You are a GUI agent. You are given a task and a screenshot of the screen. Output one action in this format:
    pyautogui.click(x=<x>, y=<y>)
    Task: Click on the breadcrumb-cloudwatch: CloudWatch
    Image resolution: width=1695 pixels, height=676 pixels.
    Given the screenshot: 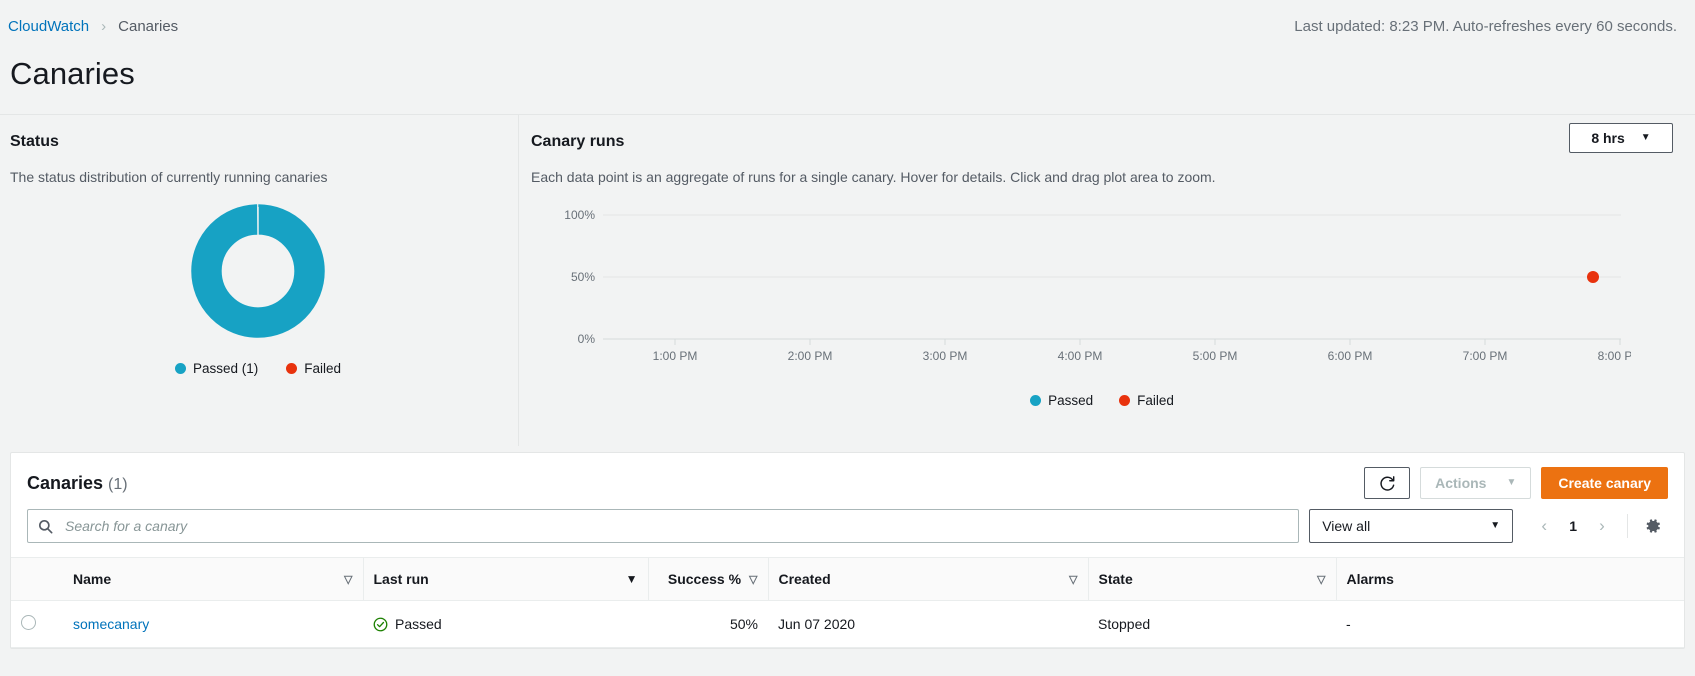 What is the action you would take?
    pyautogui.click(x=48, y=26)
    